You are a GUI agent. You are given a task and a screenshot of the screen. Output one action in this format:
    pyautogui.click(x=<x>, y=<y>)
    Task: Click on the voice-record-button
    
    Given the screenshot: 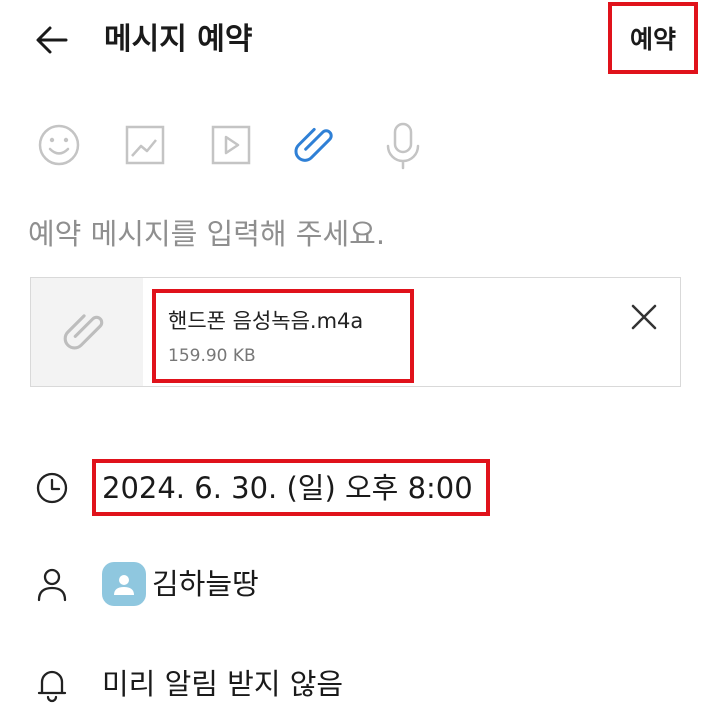 What is the action you would take?
    pyautogui.click(x=403, y=145)
    